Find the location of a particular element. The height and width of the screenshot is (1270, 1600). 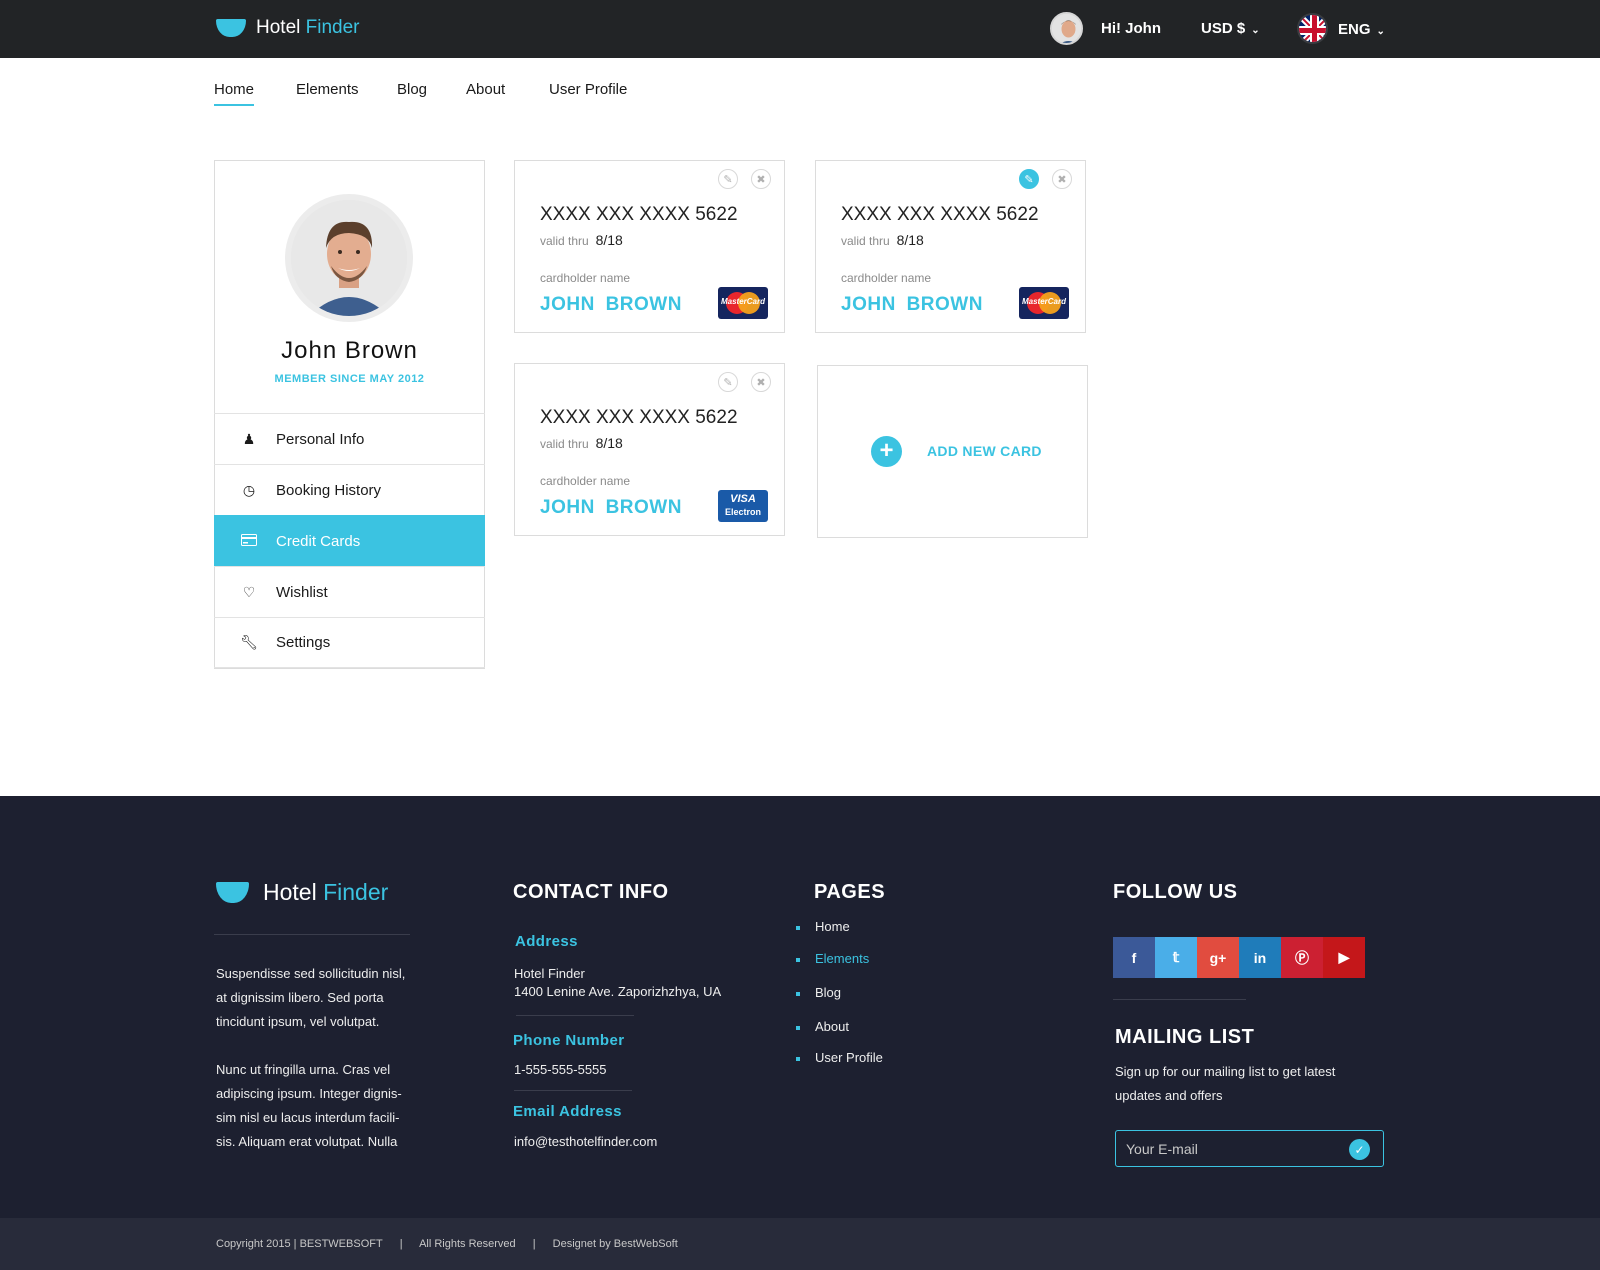

email-label: Email Address is located at coordinates (567, 1111).